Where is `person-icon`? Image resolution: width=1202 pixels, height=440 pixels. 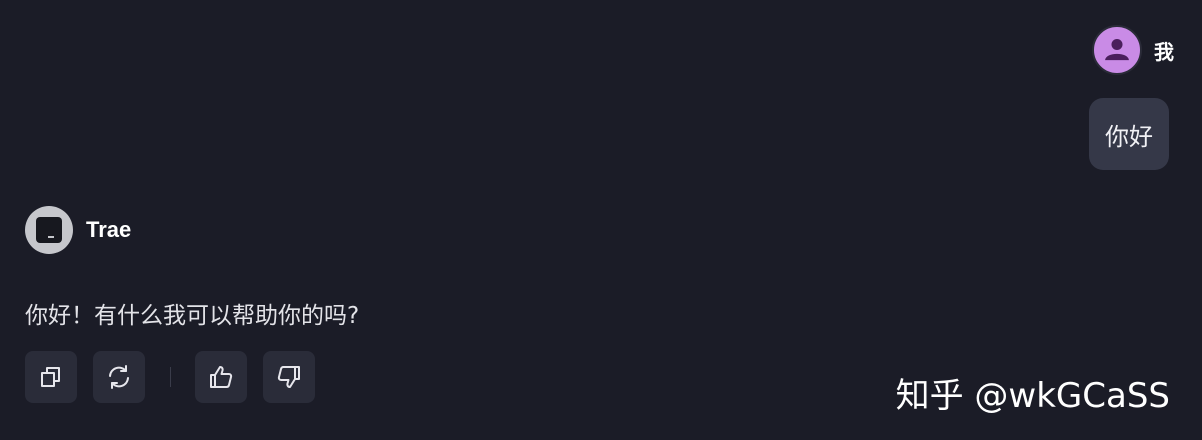
person-icon is located at coordinates (1117, 49).